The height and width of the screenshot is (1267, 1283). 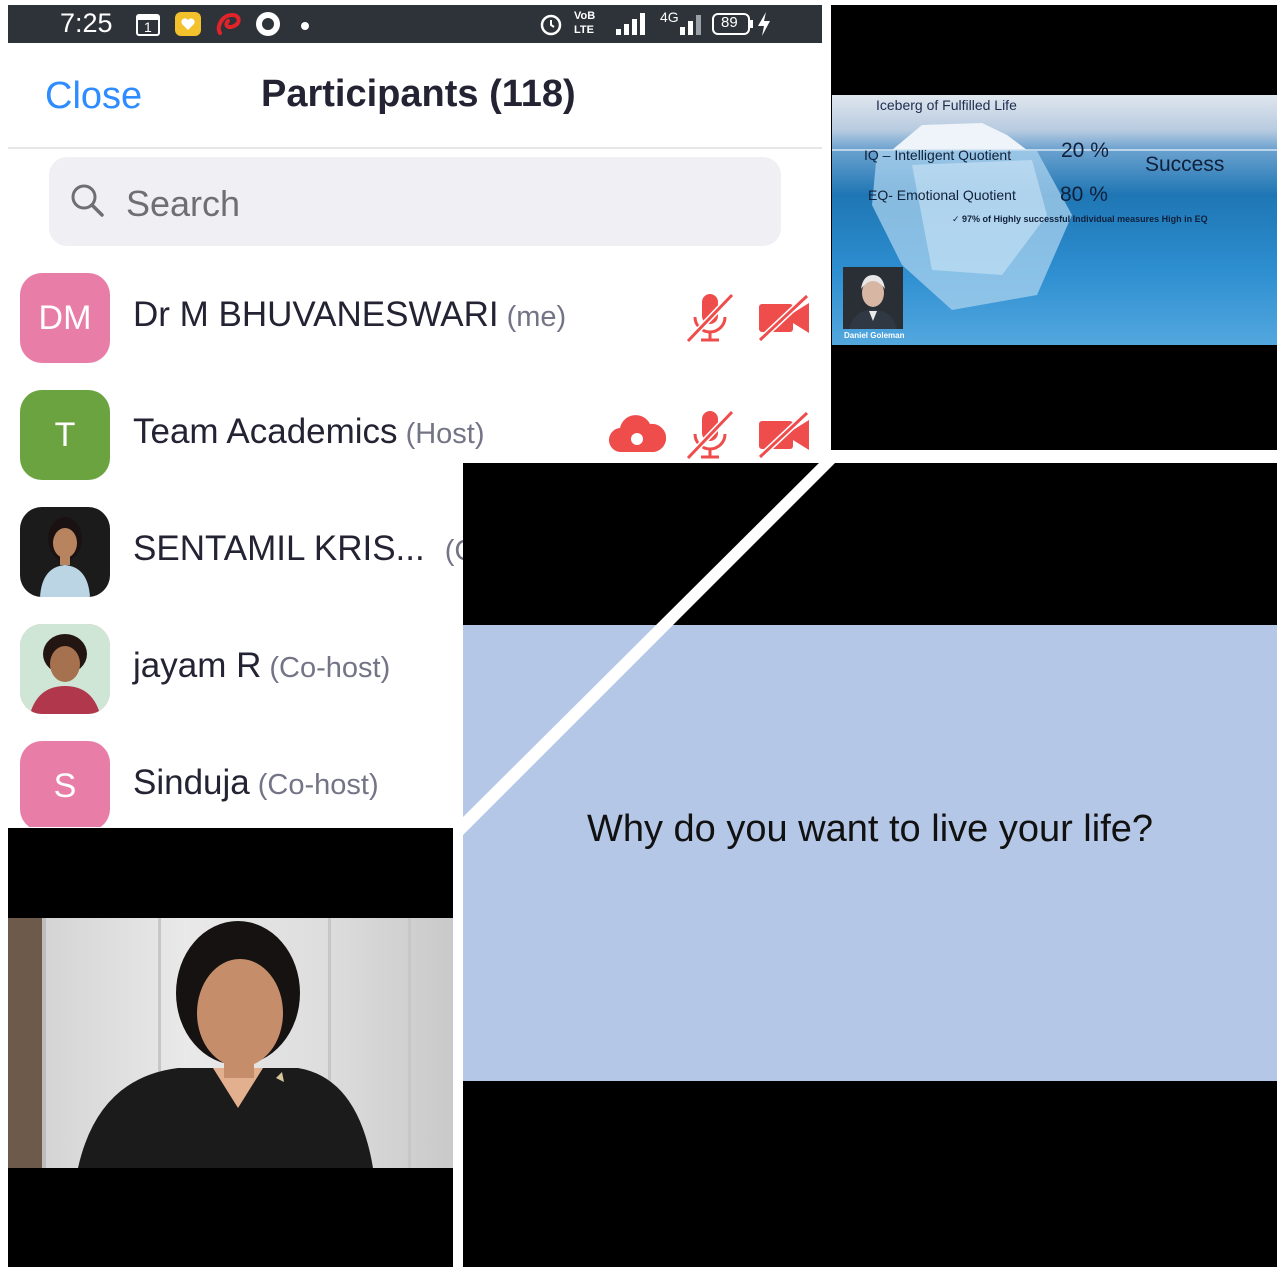 I want to click on panel-header: Close Participants (118), so click(x=415, y=96).